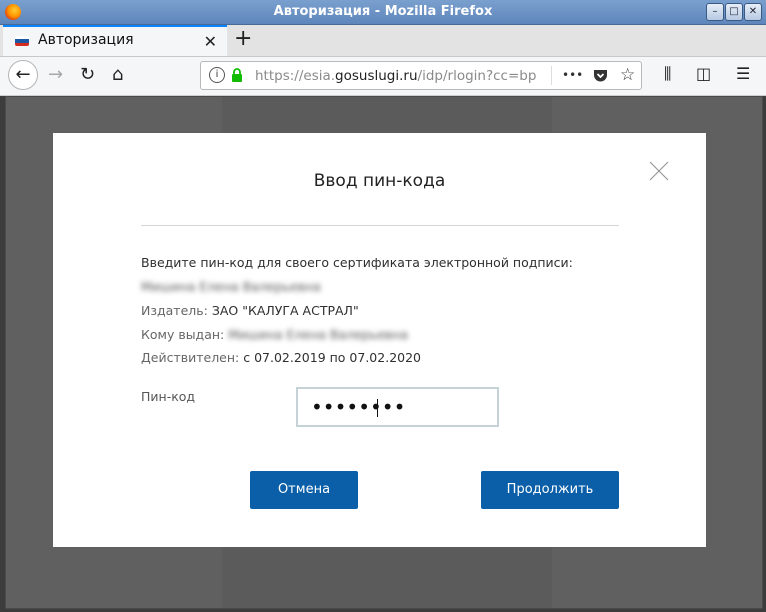 This screenshot has height=612, width=766. What do you see at coordinates (743, 73) in the screenshot?
I see `menu-icon: ☰` at bounding box center [743, 73].